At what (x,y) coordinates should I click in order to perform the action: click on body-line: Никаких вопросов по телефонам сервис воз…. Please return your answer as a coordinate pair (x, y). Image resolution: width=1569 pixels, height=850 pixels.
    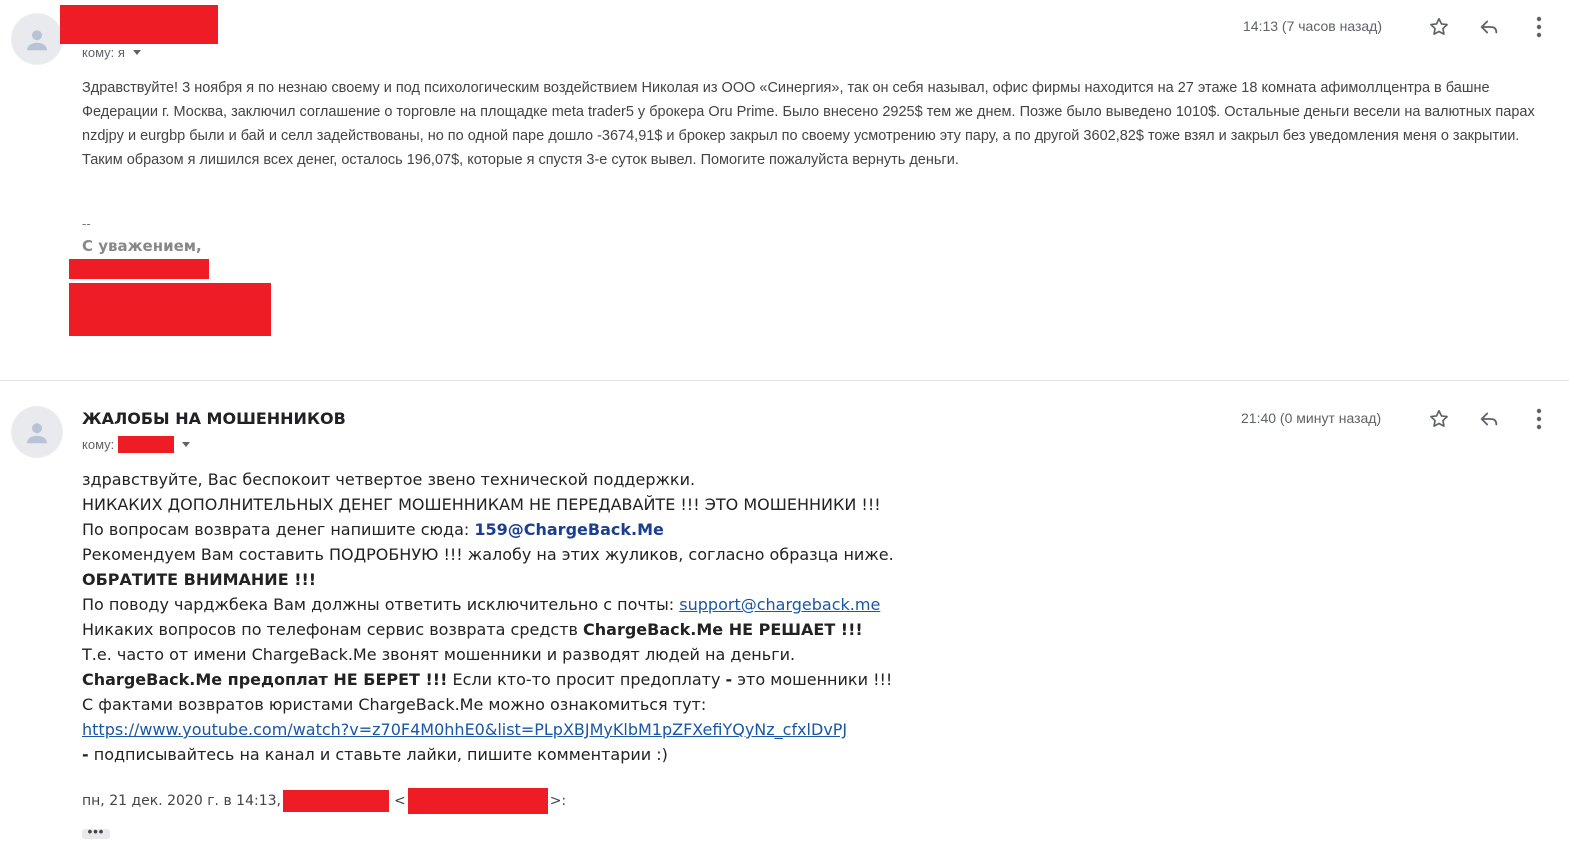
    Looking at the image, I should click on (732, 629).